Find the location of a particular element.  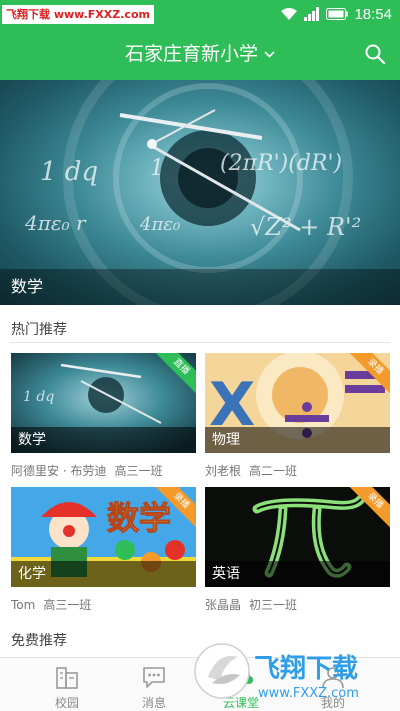

course-meta: 刘老根 高二一班 is located at coordinates (251, 470).